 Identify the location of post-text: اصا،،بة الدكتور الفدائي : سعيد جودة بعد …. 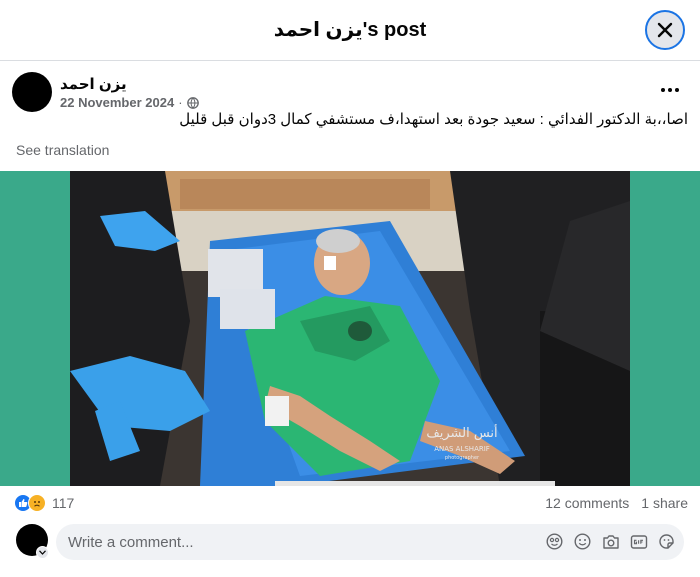
(433, 119).